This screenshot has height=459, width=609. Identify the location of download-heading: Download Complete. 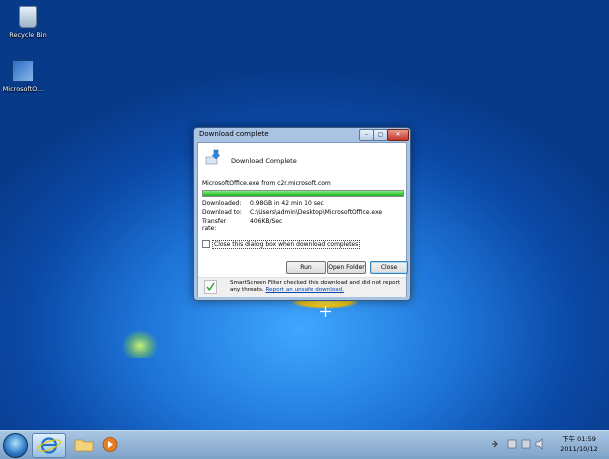
(264, 161).